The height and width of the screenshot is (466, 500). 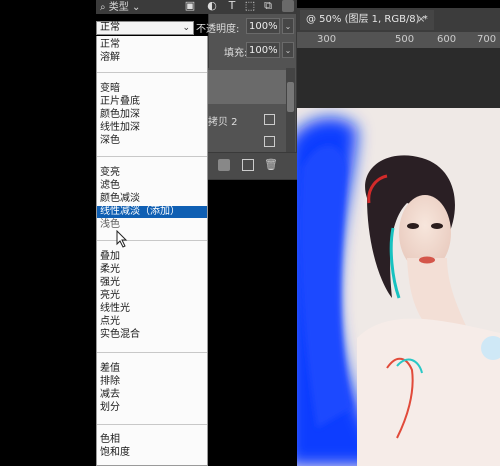 I want to click on pixel-filter-icon: ▣, so click(x=190, y=6).